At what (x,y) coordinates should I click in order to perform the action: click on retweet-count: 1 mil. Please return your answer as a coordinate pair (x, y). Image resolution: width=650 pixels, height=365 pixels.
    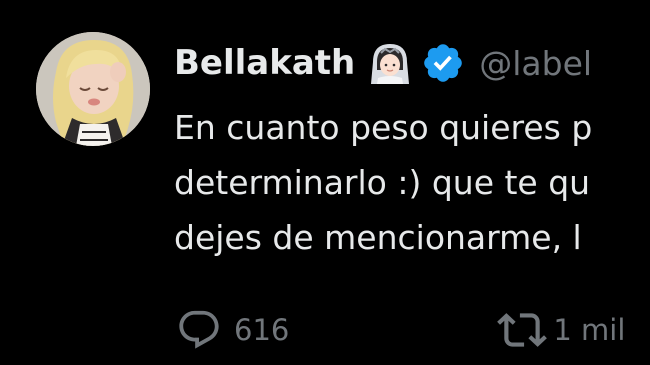
    Looking at the image, I should click on (589, 330).